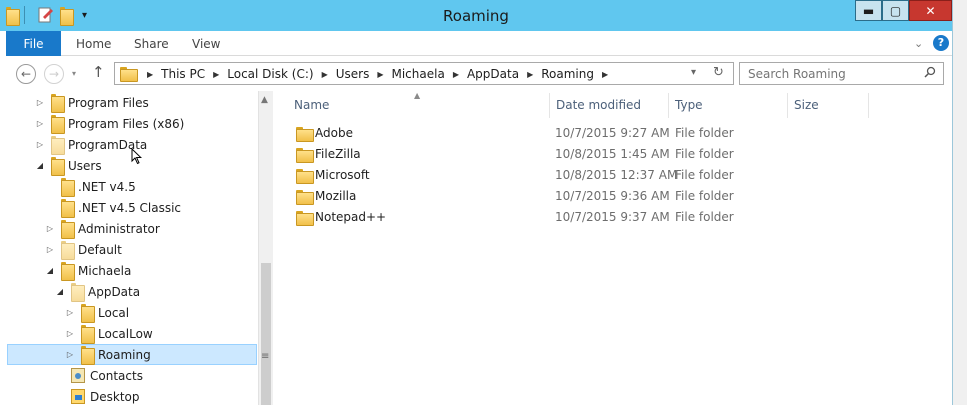  I want to click on tree-item-label: Michaela, so click(105, 270).